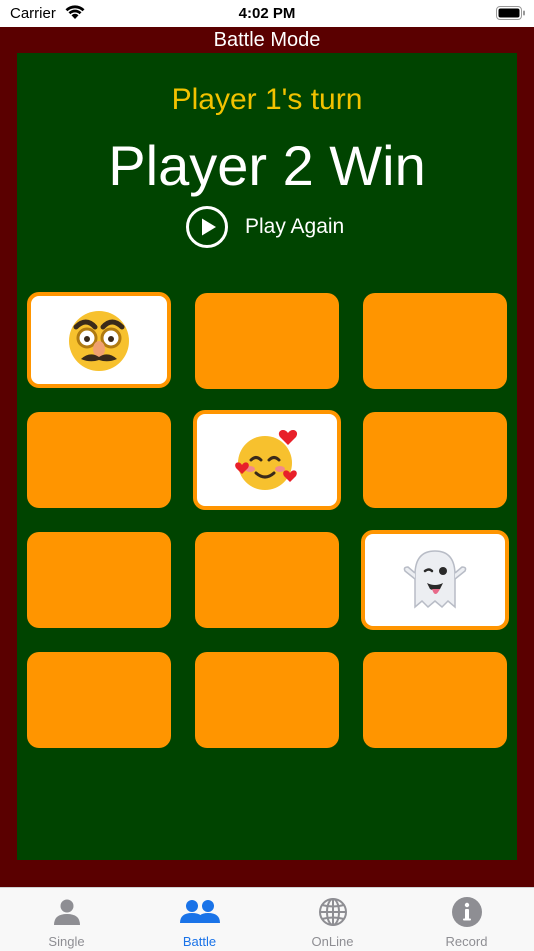  I want to click on turn-indicator: Player 1's turn, so click(267, 99).